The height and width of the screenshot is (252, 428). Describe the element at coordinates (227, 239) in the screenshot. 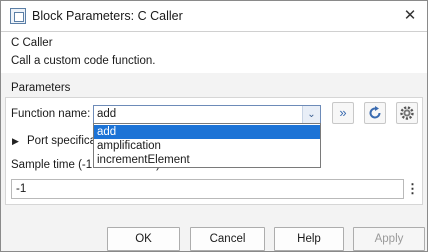

I see `cancel-button: Cancel` at that location.